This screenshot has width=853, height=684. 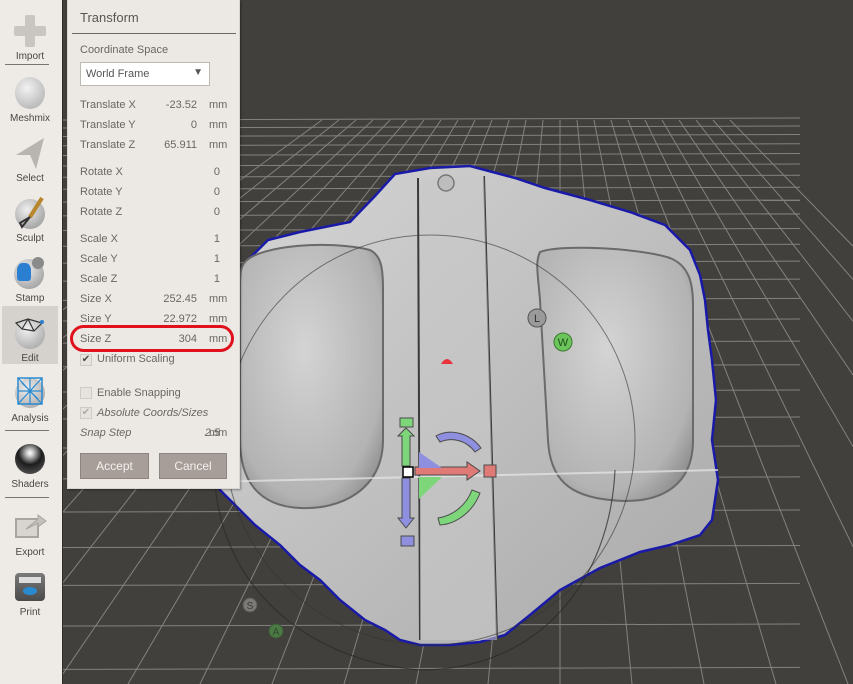 What do you see at coordinates (190, 192) in the screenshot?
I see `rotate-y-field: 0` at bounding box center [190, 192].